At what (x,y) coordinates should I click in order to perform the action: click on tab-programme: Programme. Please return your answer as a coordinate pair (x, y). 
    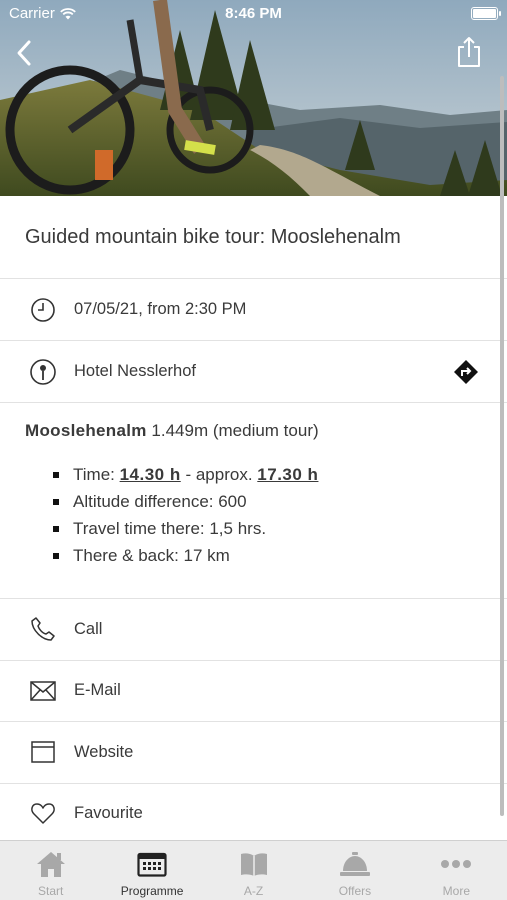
    Looking at the image, I should click on (151, 870).